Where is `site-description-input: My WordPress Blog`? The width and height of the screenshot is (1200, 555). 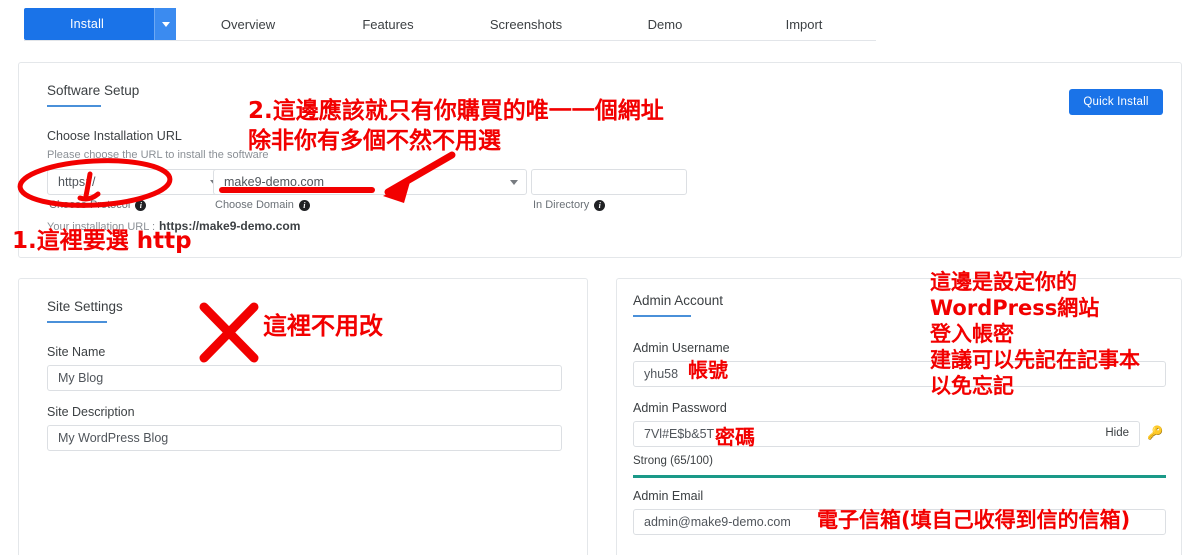 site-description-input: My WordPress Blog is located at coordinates (304, 438).